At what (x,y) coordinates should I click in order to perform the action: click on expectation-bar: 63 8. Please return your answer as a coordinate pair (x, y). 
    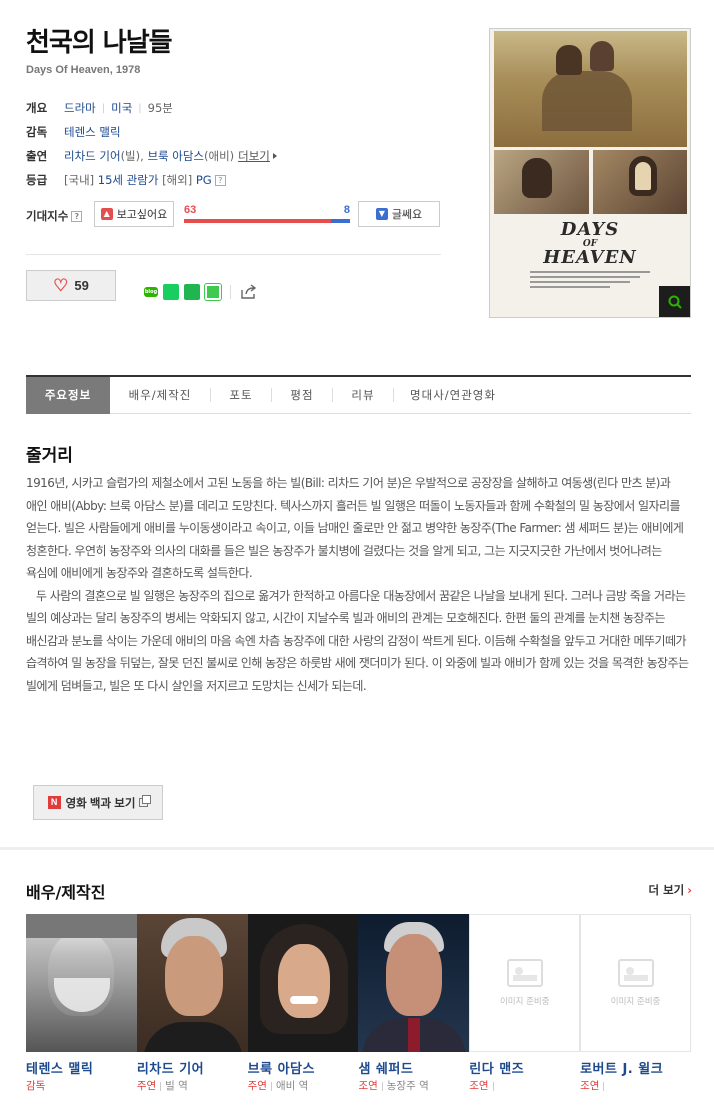
    Looking at the image, I should click on (267, 216).